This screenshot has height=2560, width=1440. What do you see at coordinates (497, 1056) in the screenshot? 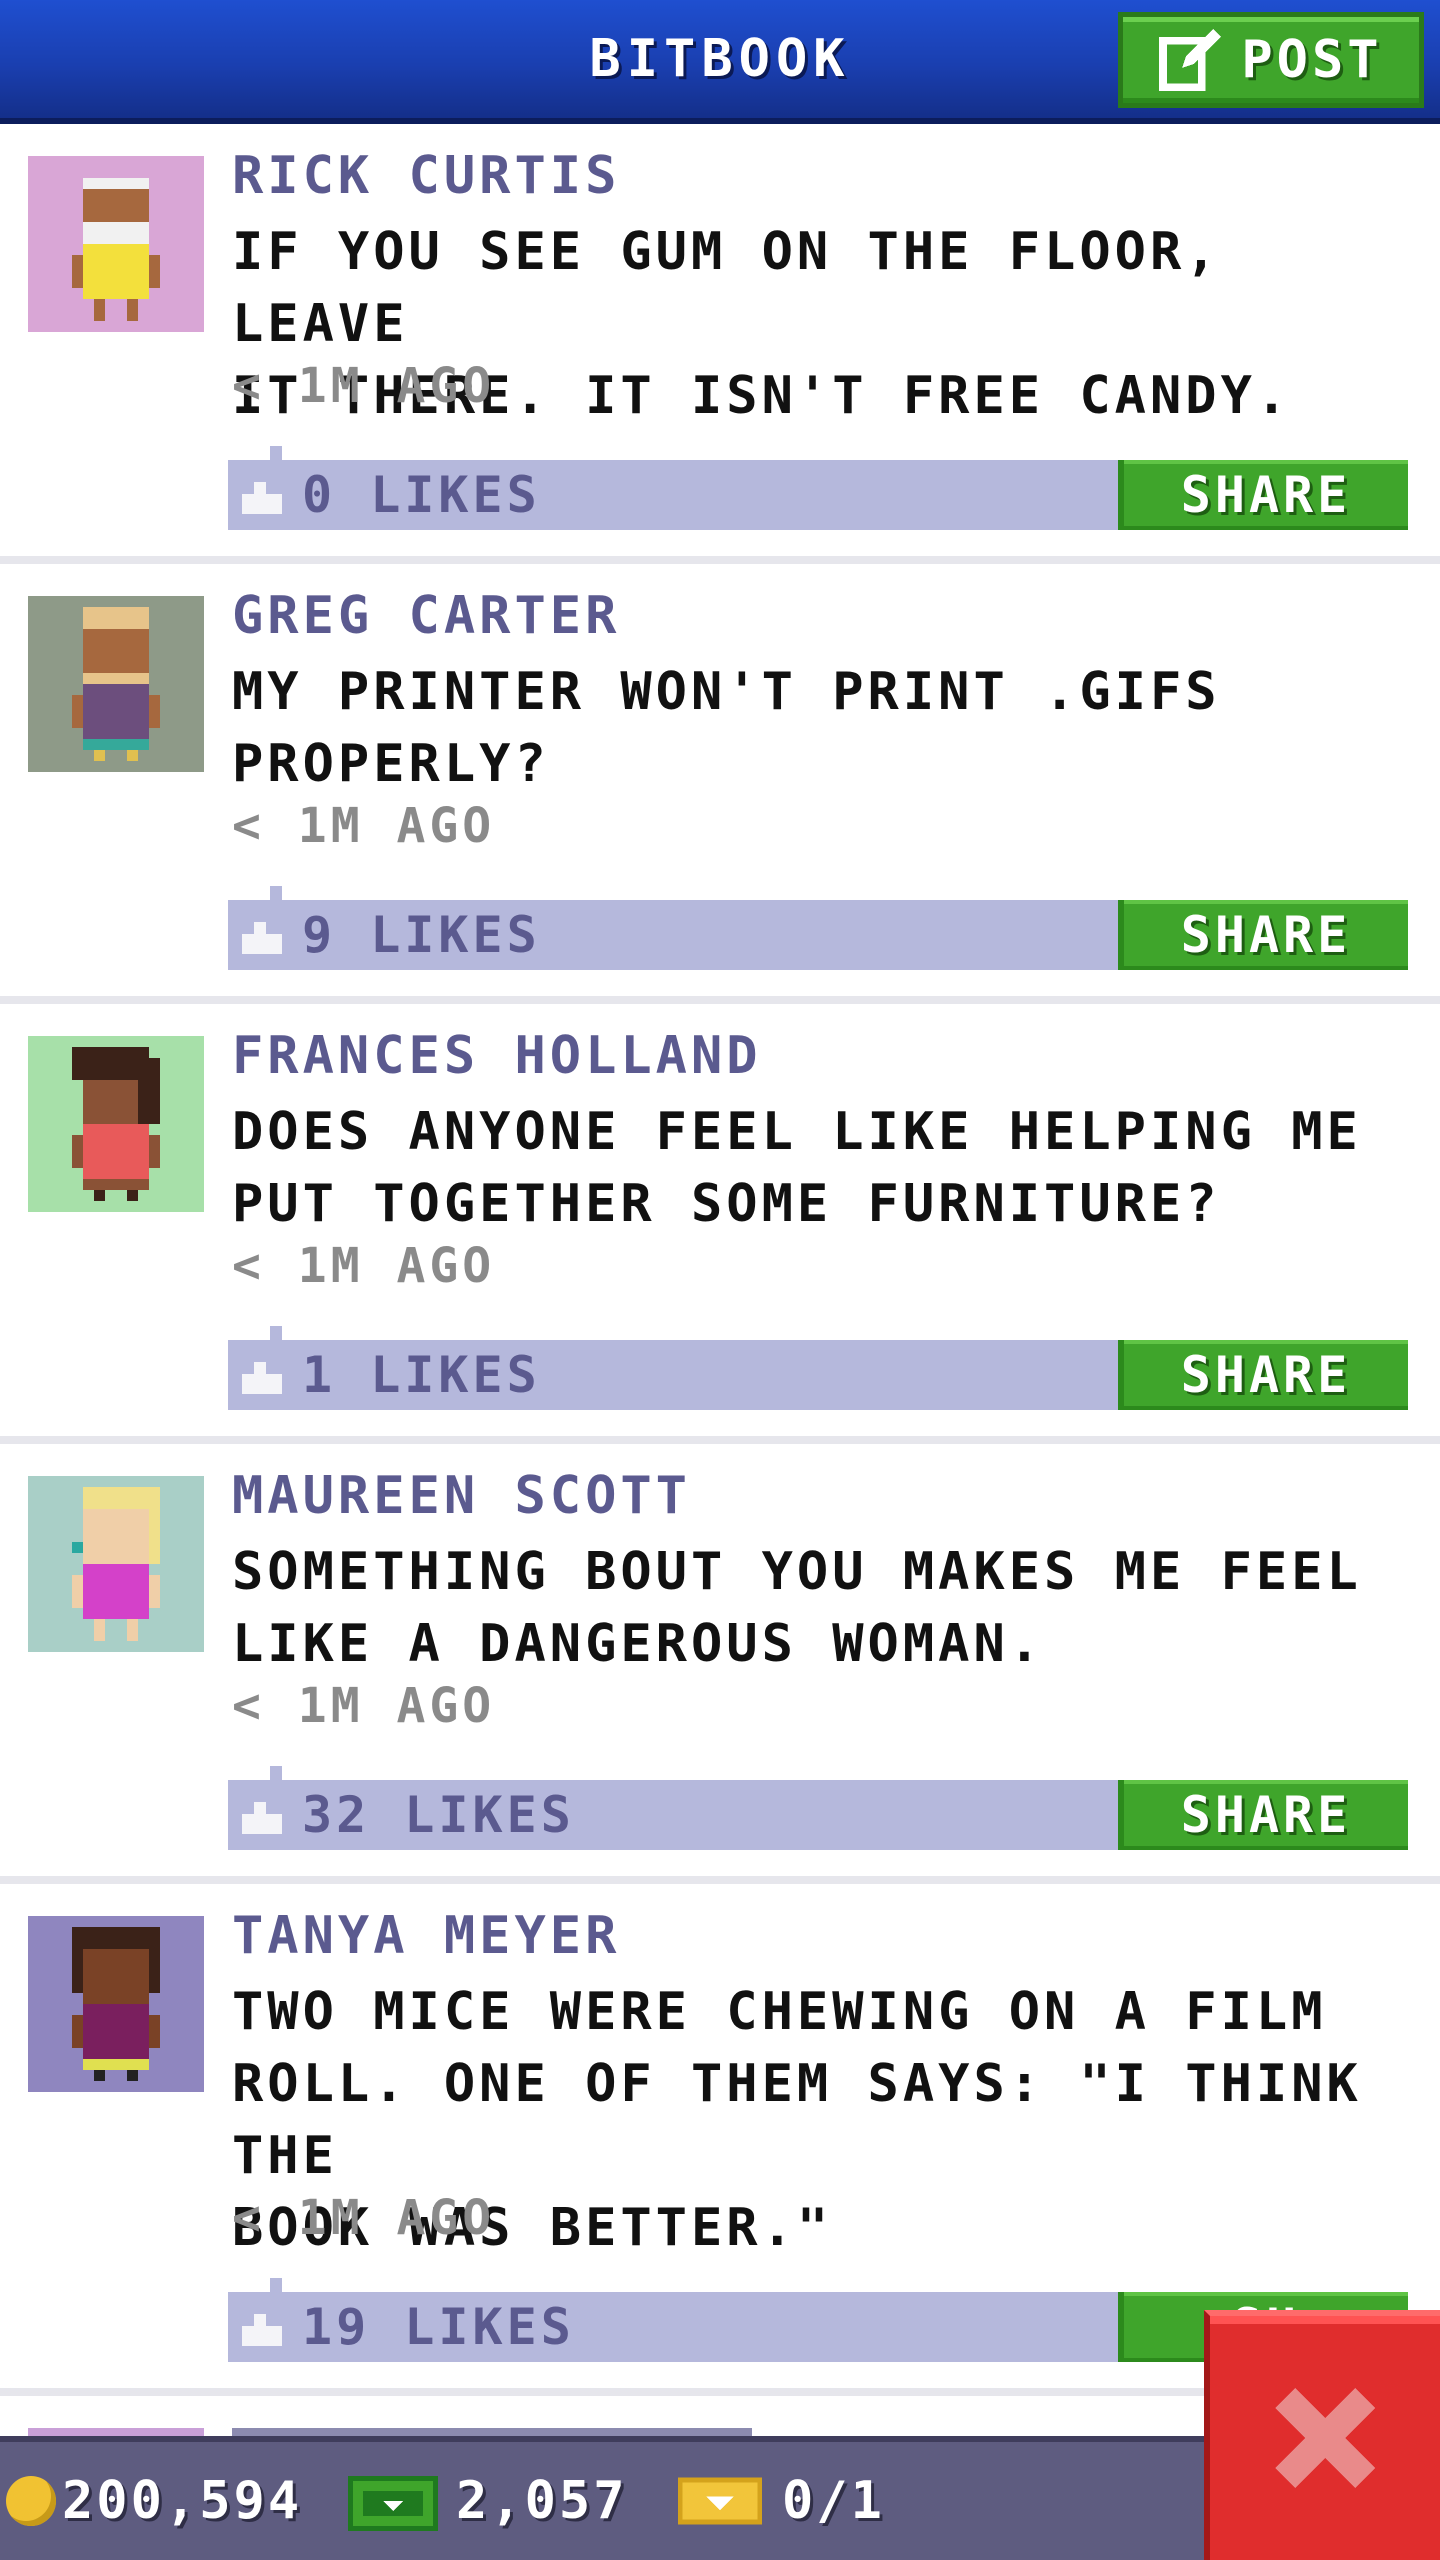
I see `post-author: FRANCES HOLLAND` at bounding box center [497, 1056].